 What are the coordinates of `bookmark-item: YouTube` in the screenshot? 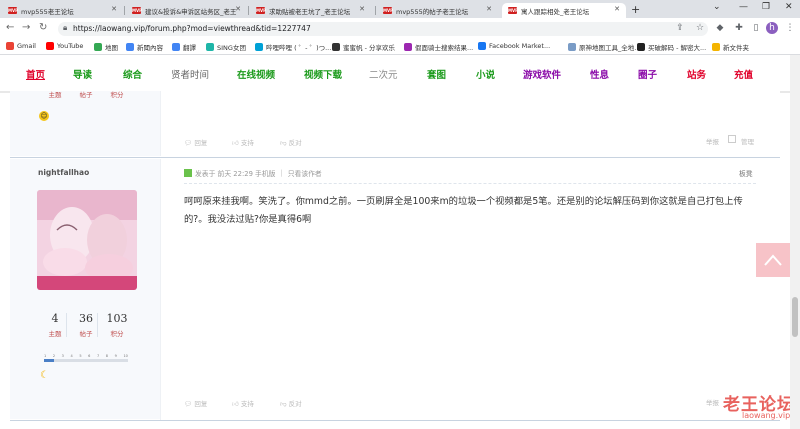 It's located at (64, 46).